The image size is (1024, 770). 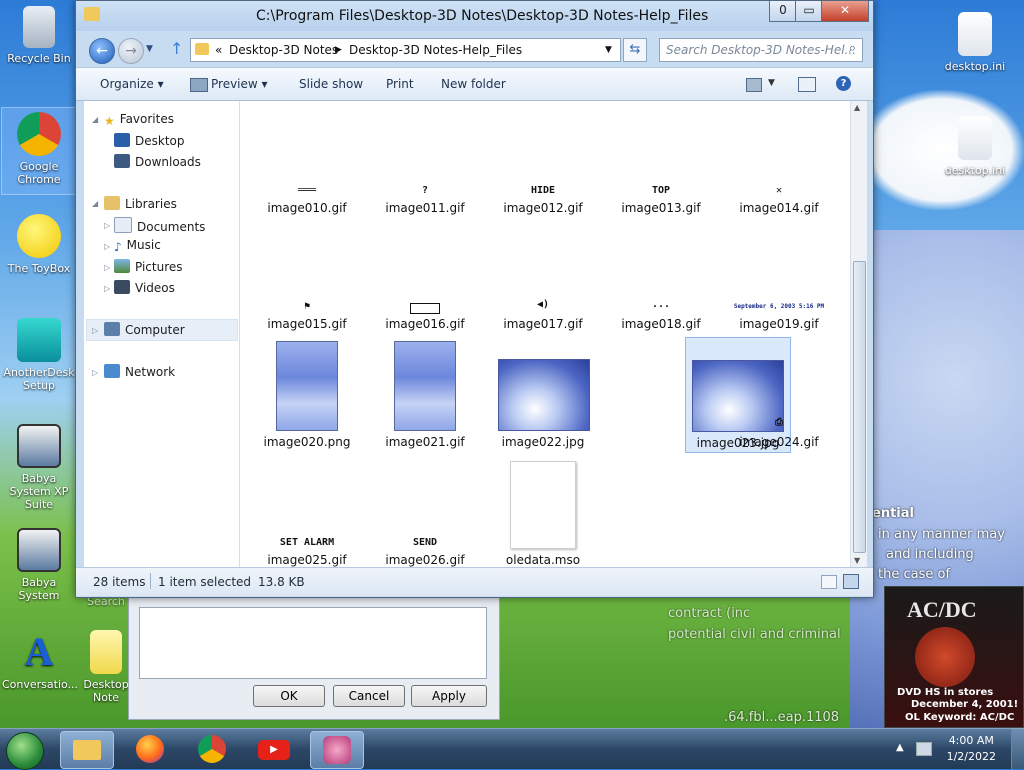 I want to click on file-item: ? image011.gif, so click(x=425, y=201).